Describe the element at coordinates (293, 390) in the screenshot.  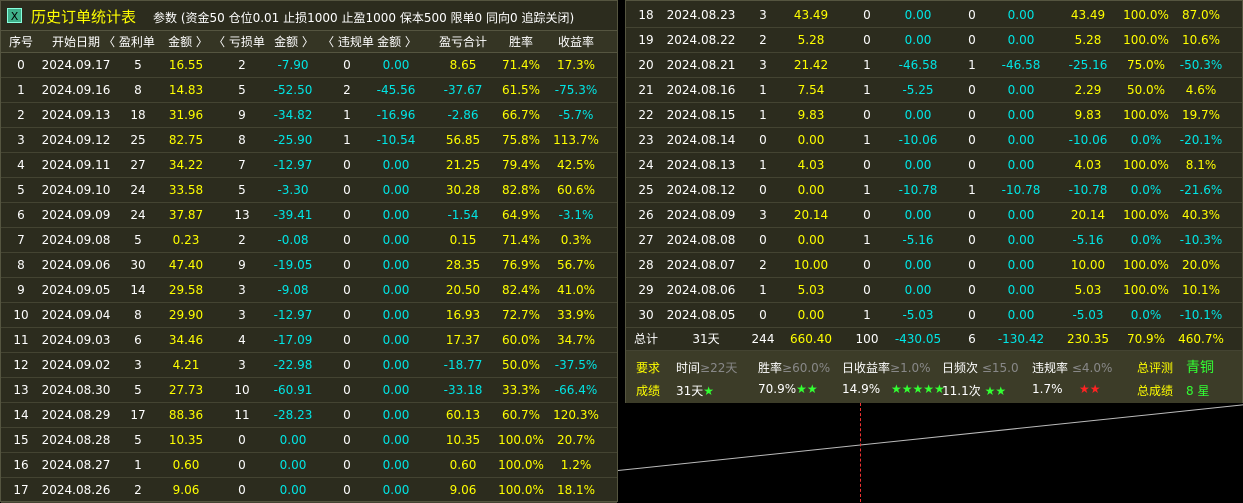
I see `cell-loss-amount: -60.91` at that location.